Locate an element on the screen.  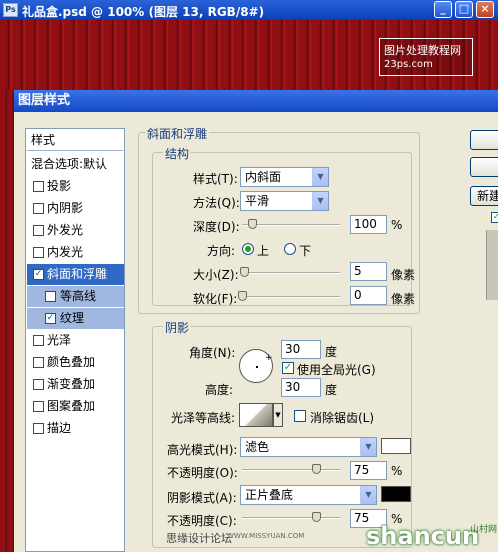
direction-up-radio is located at coordinates (248, 249).